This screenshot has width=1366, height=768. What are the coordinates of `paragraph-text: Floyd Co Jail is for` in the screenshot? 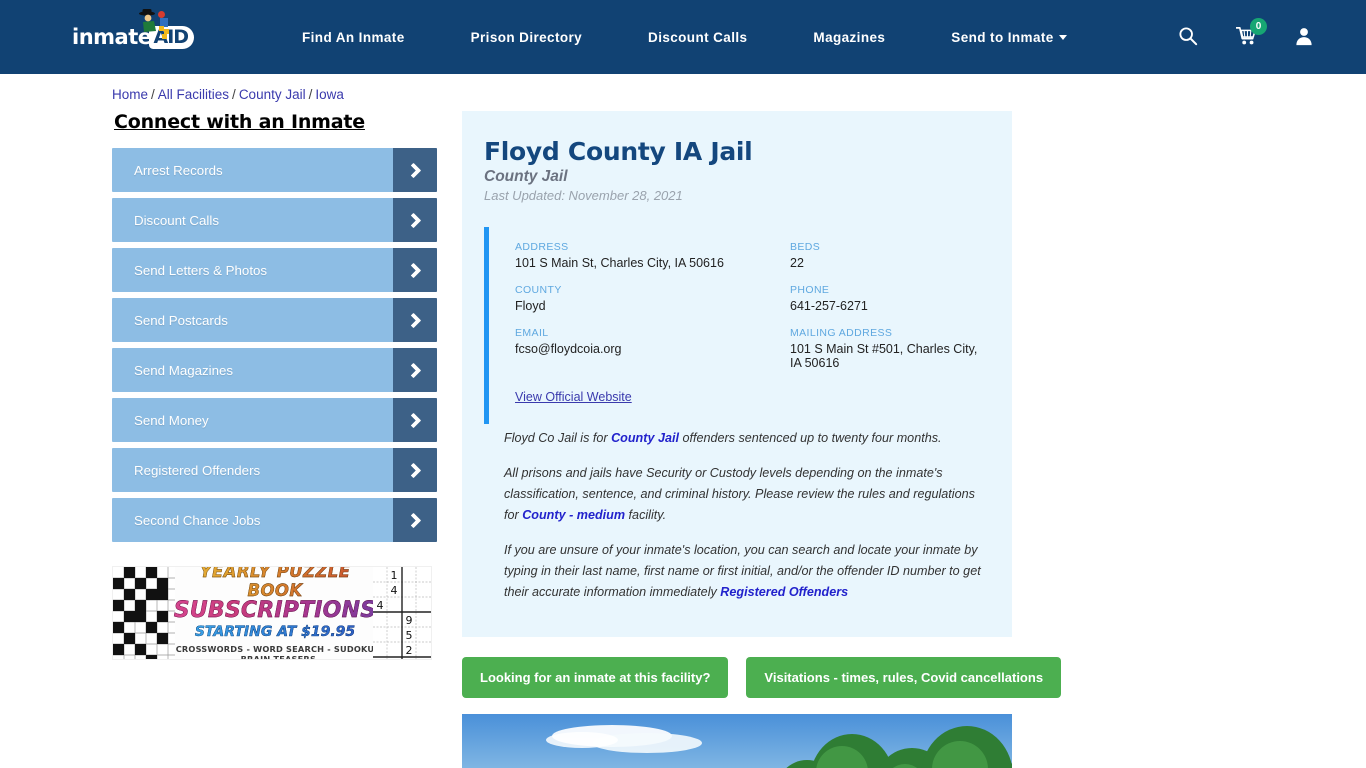 It's located at (558, 438).